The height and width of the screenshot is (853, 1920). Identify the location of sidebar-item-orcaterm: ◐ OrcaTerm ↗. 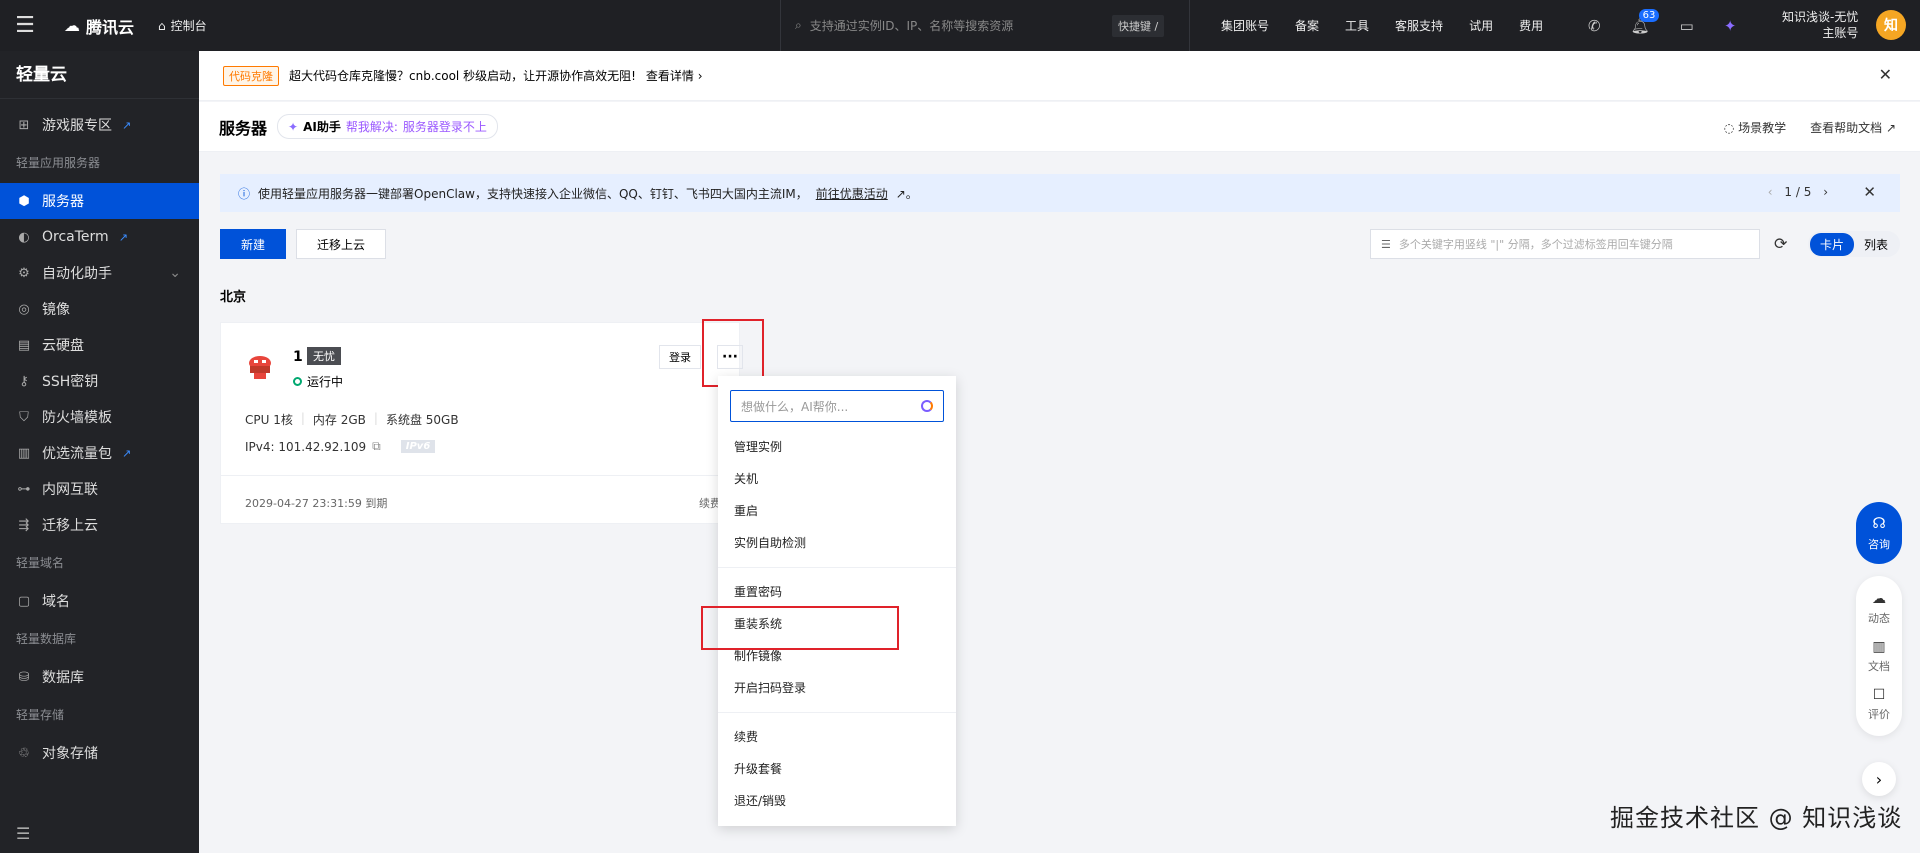
(99, 237).